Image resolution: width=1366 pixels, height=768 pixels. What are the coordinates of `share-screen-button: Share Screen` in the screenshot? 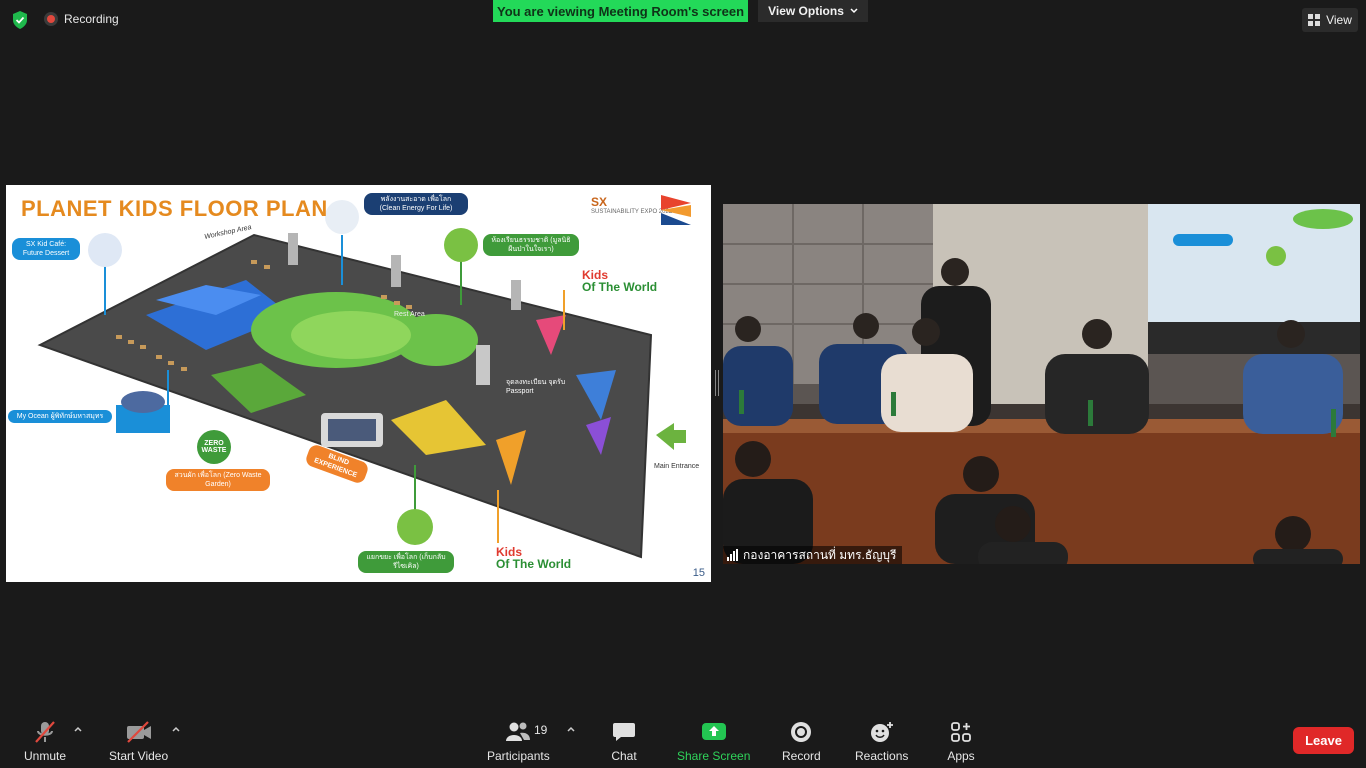 It's located at (713, 741).